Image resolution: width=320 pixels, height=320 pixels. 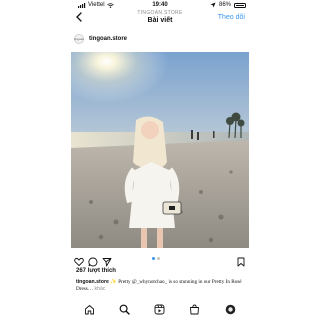 What do you see at coordinates (160, 13) in the screenshot?
I see `account-label: TINGOAN.STORE` at bounding box center [160, 13].